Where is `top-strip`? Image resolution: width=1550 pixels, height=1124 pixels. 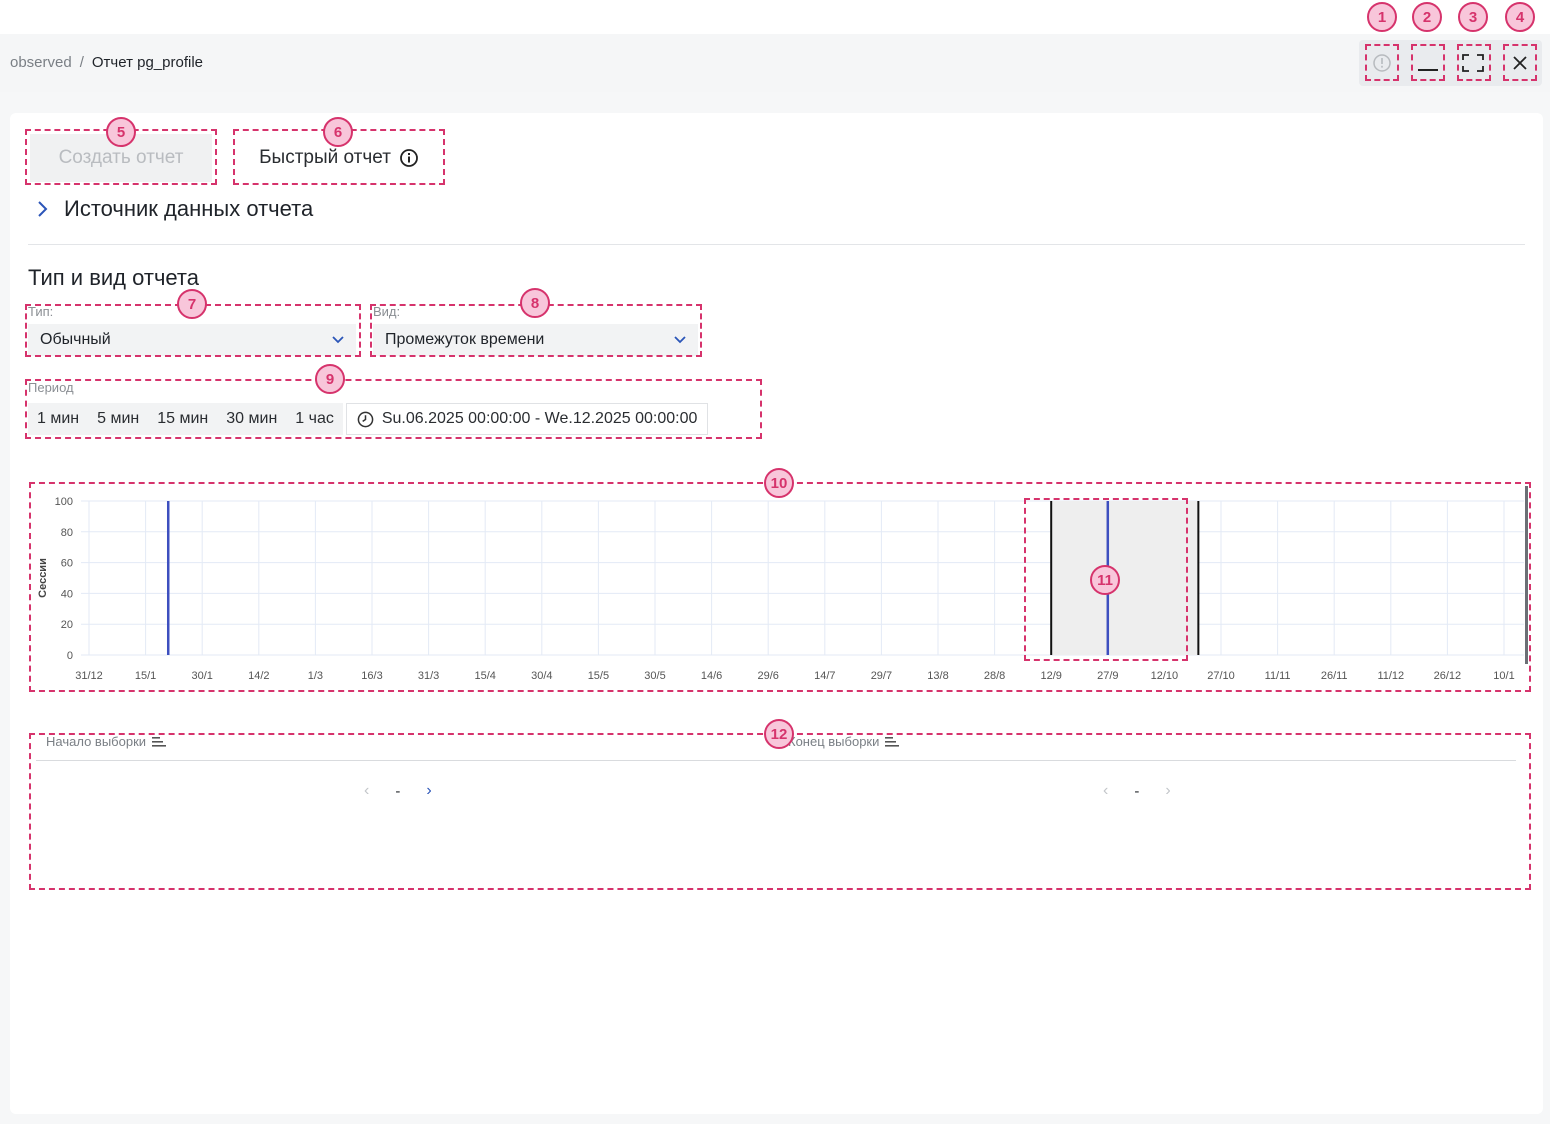
top-strip is located at coordinates (775, 17).